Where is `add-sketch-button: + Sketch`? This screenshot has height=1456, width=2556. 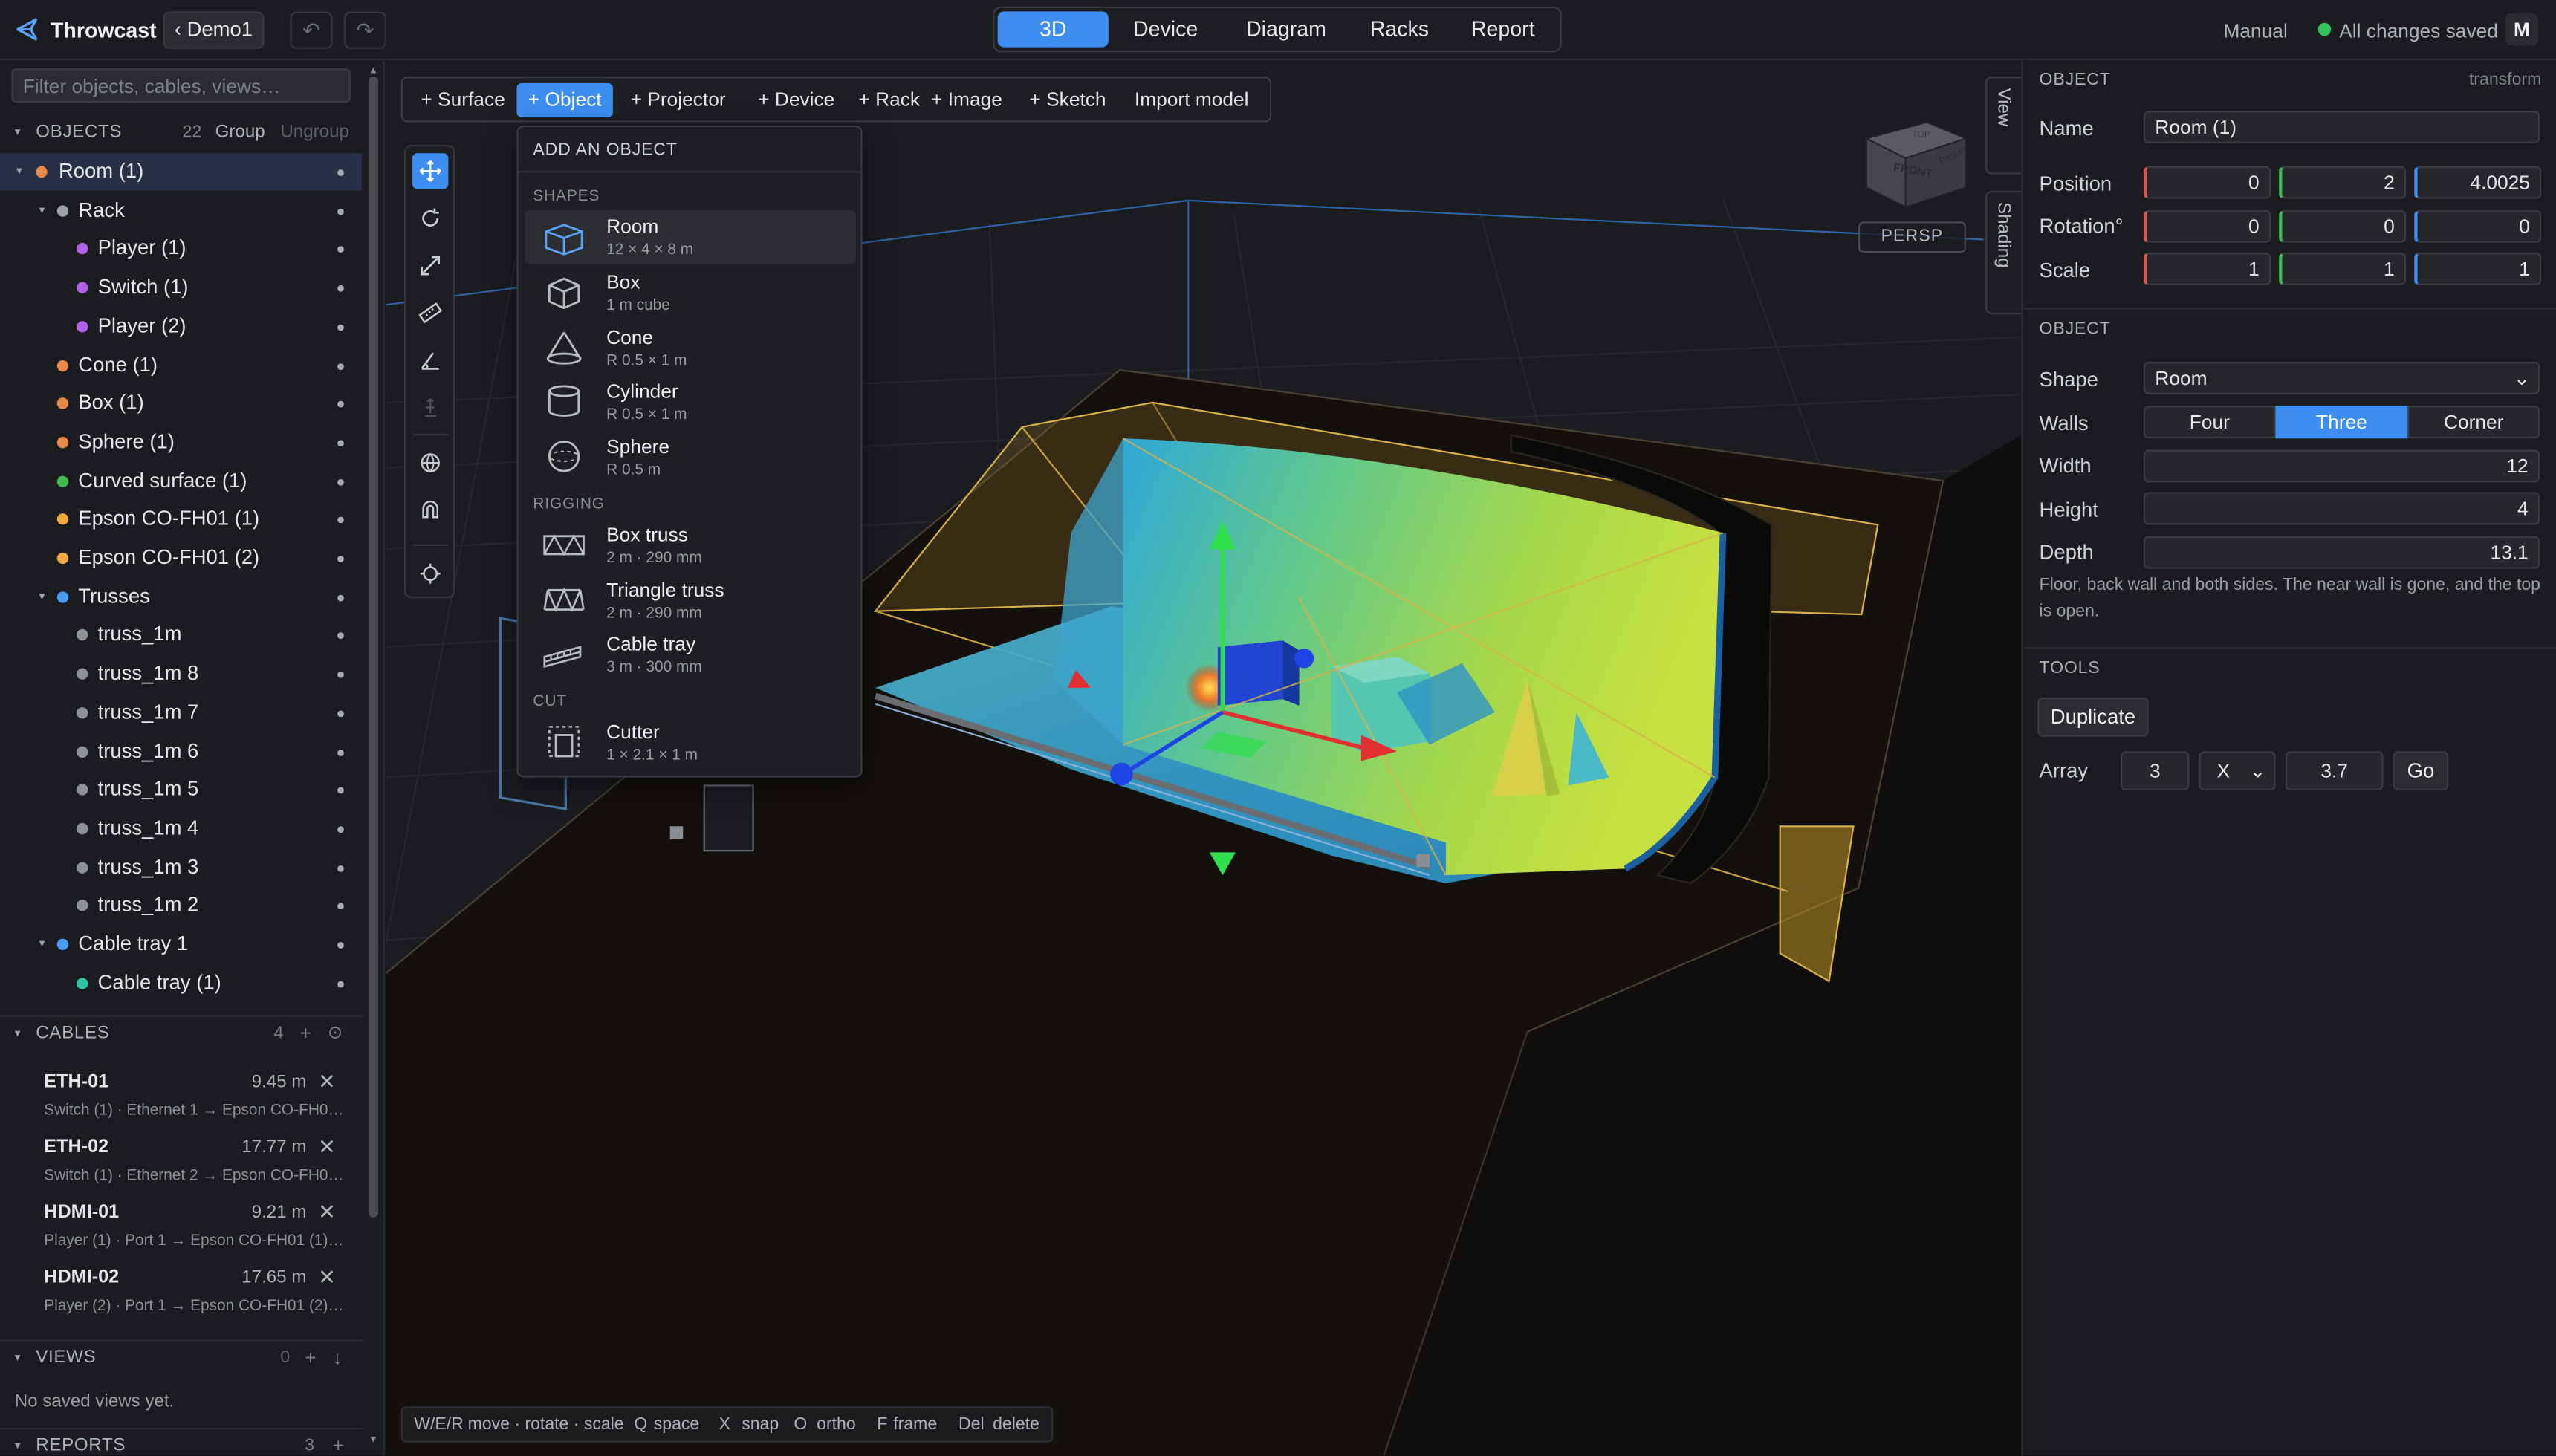 add-sketch-button: + Sketch is located at coordinates (1067, 100).